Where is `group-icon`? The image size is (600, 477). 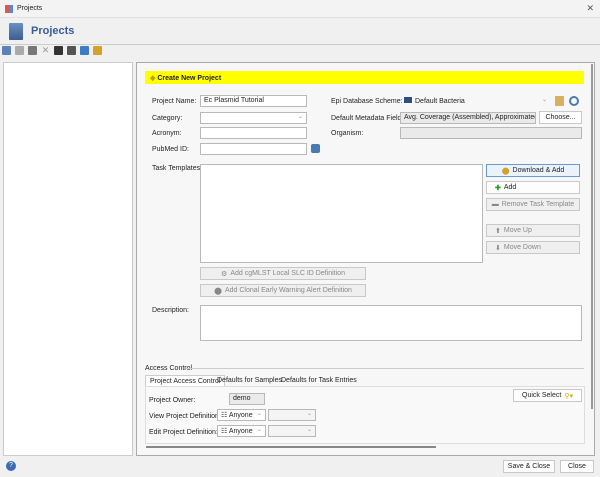
group-icon is located at coordinates (58, 50).